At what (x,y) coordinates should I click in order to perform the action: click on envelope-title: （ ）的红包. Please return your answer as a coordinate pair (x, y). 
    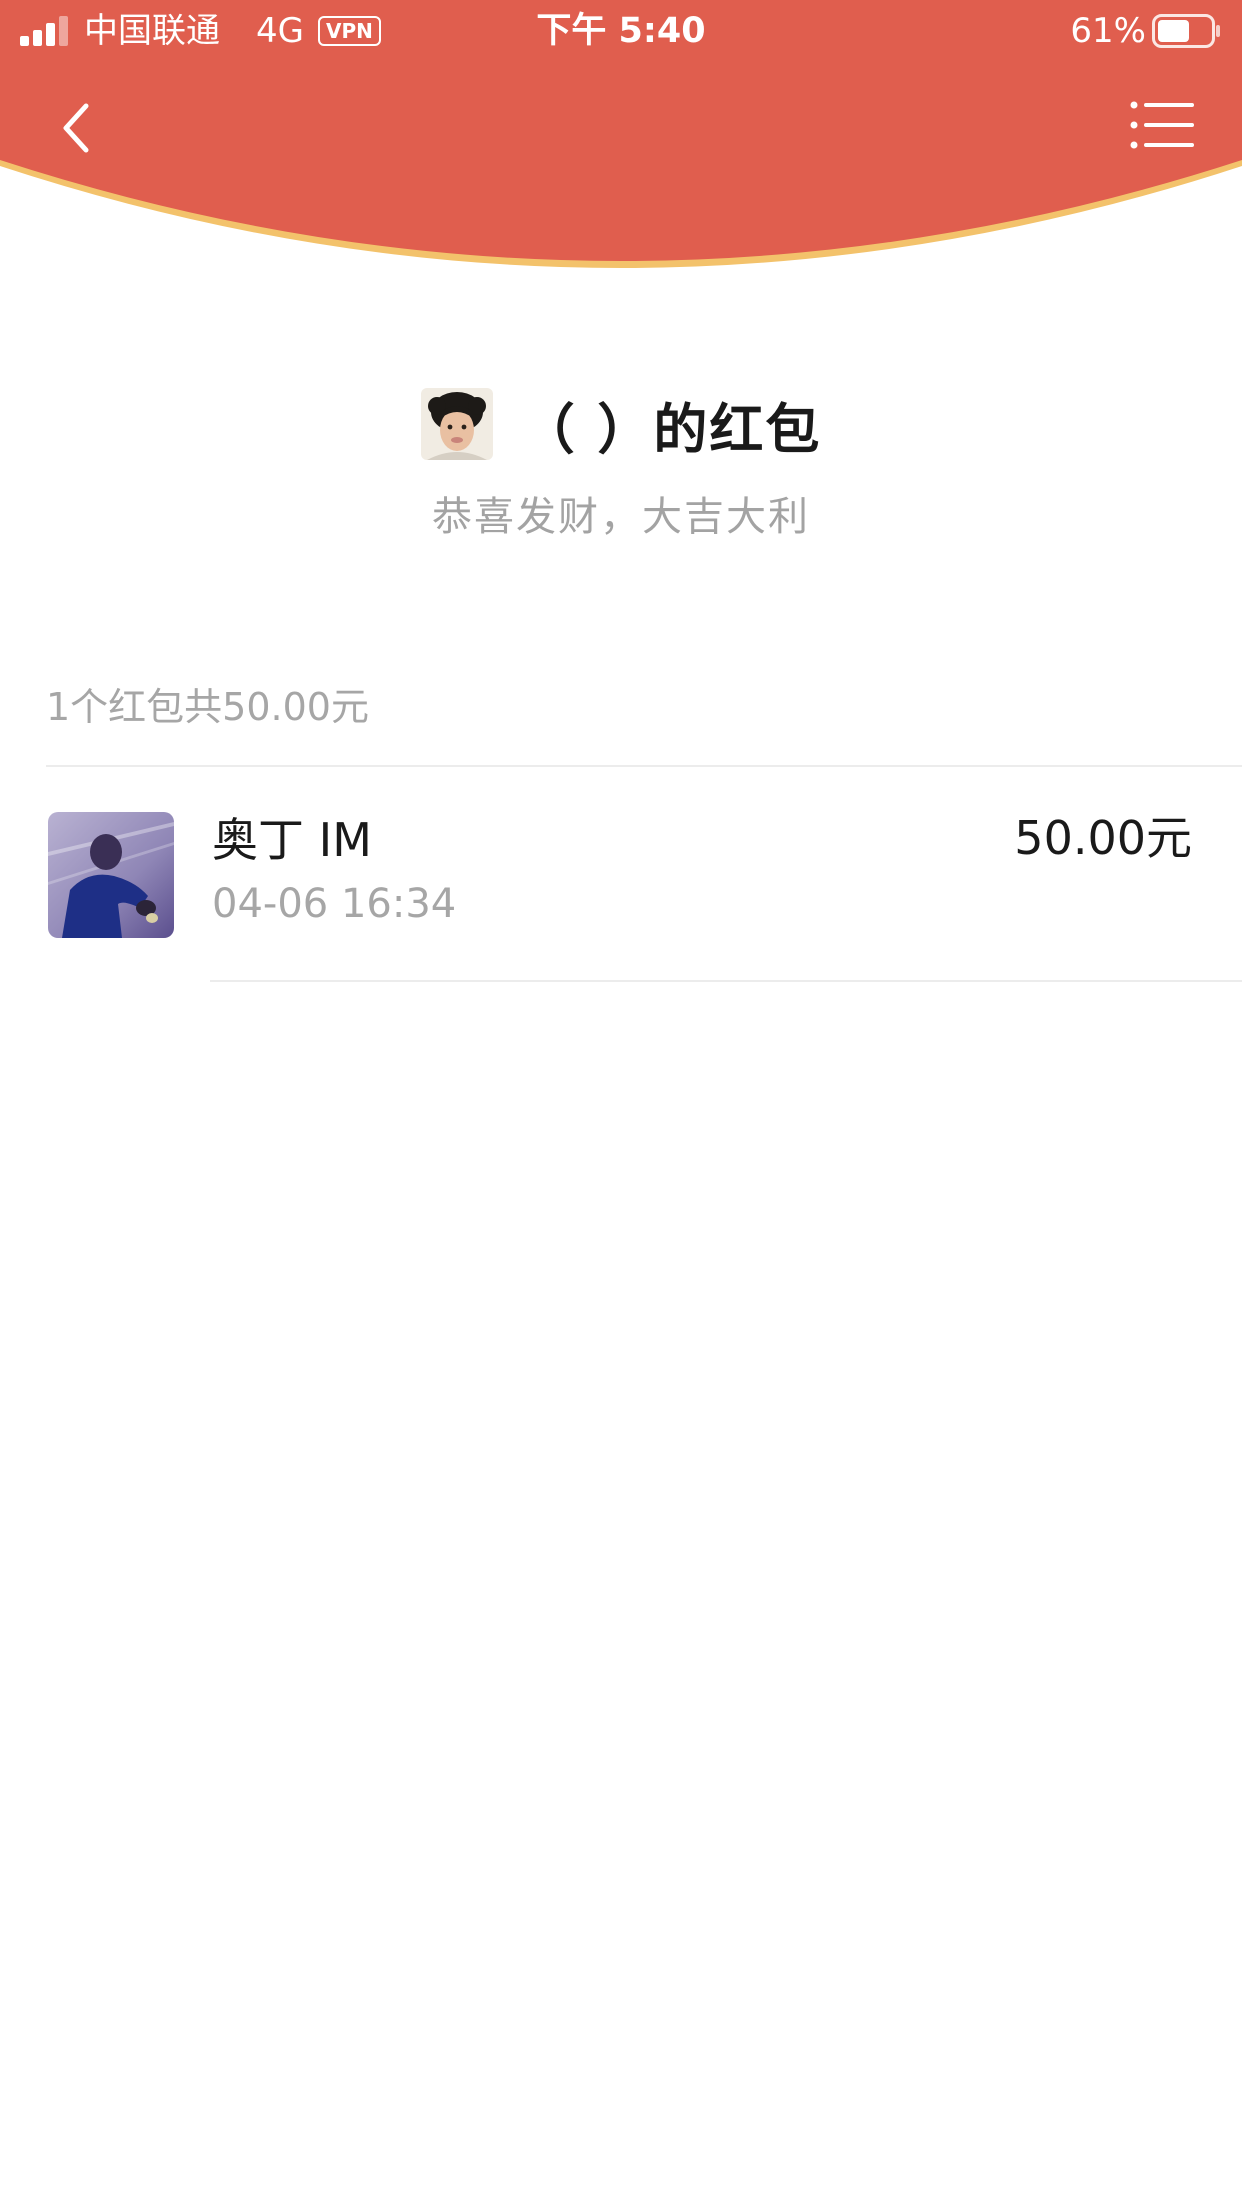
    Looking at the image, I should click on (671, 429).